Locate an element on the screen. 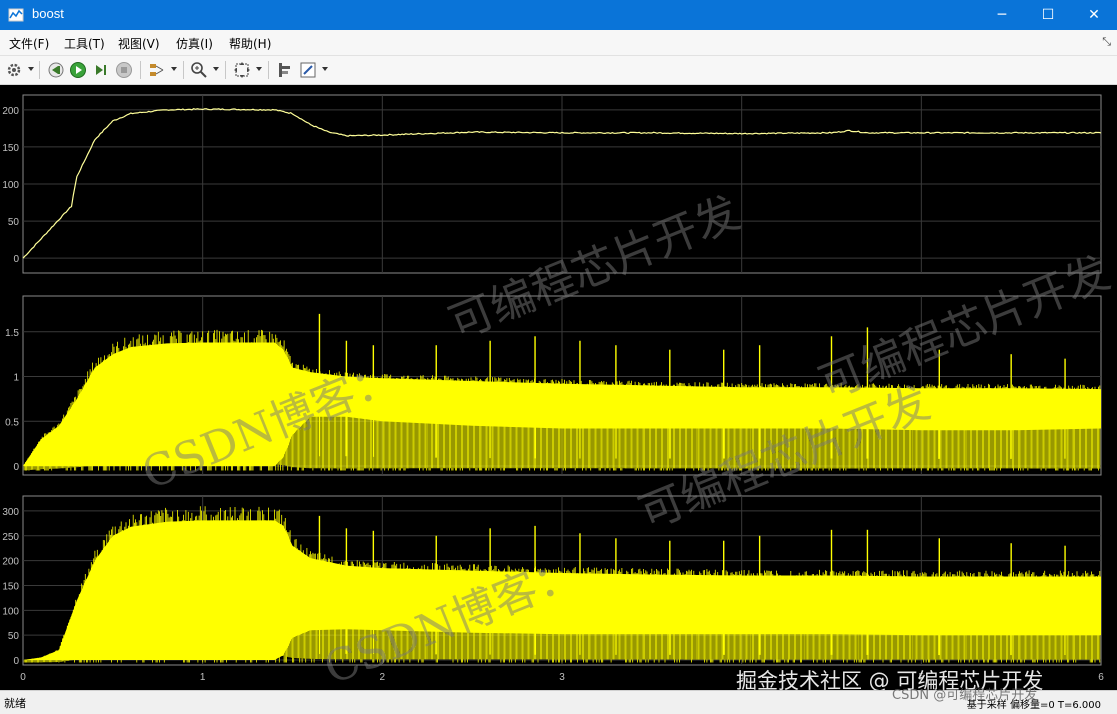 Image resolution: width=1117 pixels, height=714 pixels. style-icon is located at coordinates (308, 70).